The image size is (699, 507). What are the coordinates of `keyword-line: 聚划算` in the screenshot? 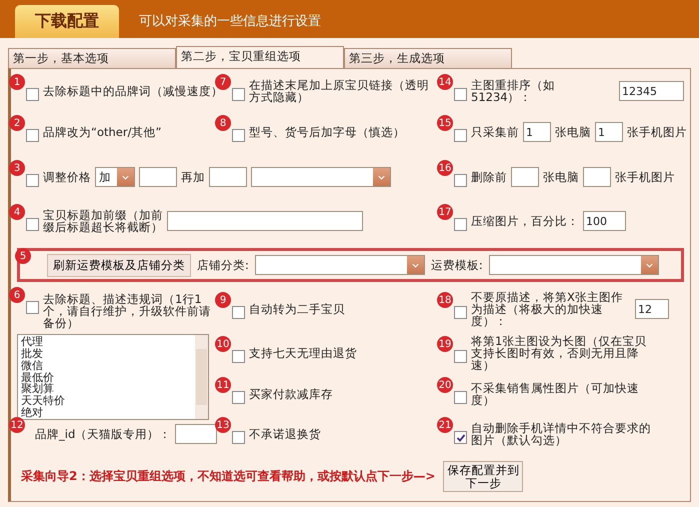 It's located at (37, 389).